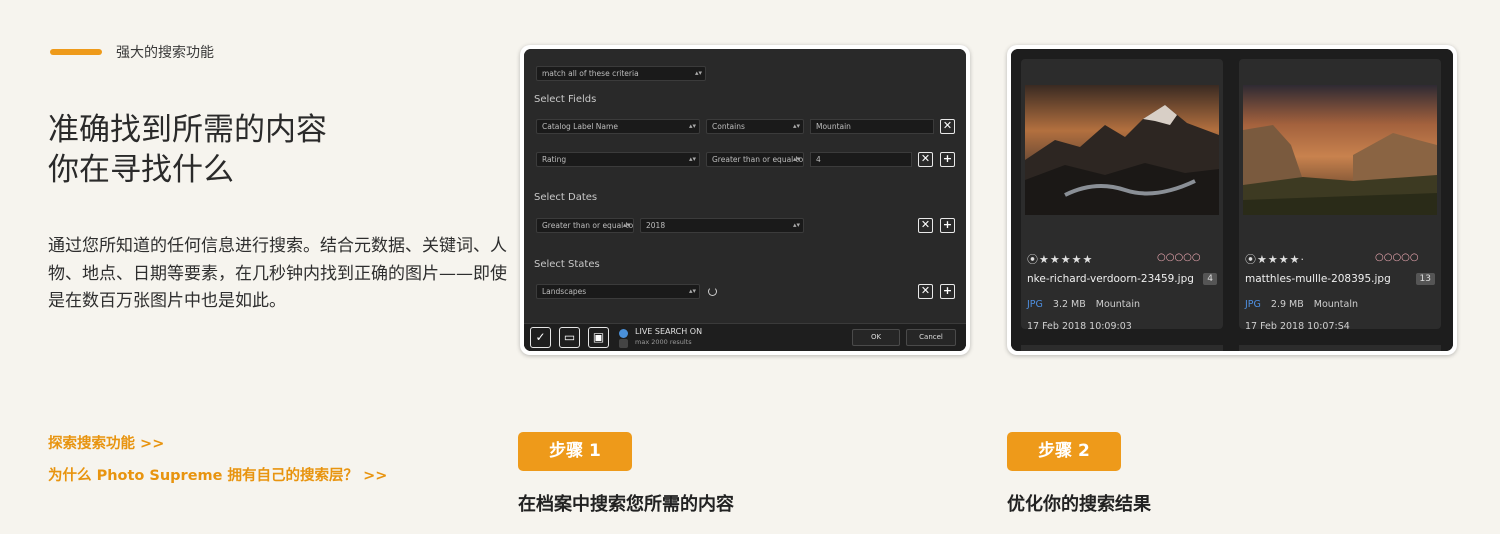  I want to click on version-count-badge: 13, so click(1425, 279).